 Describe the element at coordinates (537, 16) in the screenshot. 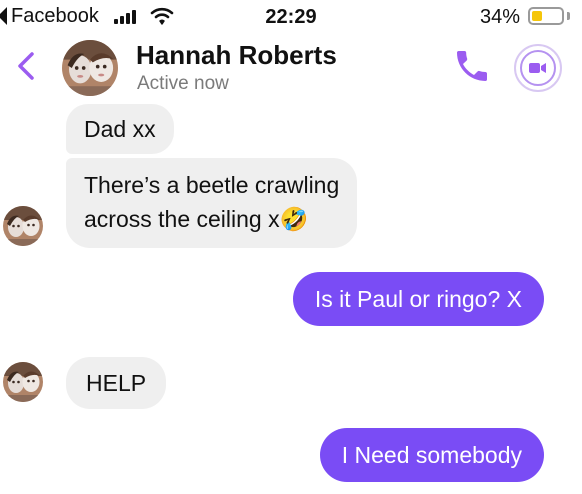

I see `battery-fill` at that location.